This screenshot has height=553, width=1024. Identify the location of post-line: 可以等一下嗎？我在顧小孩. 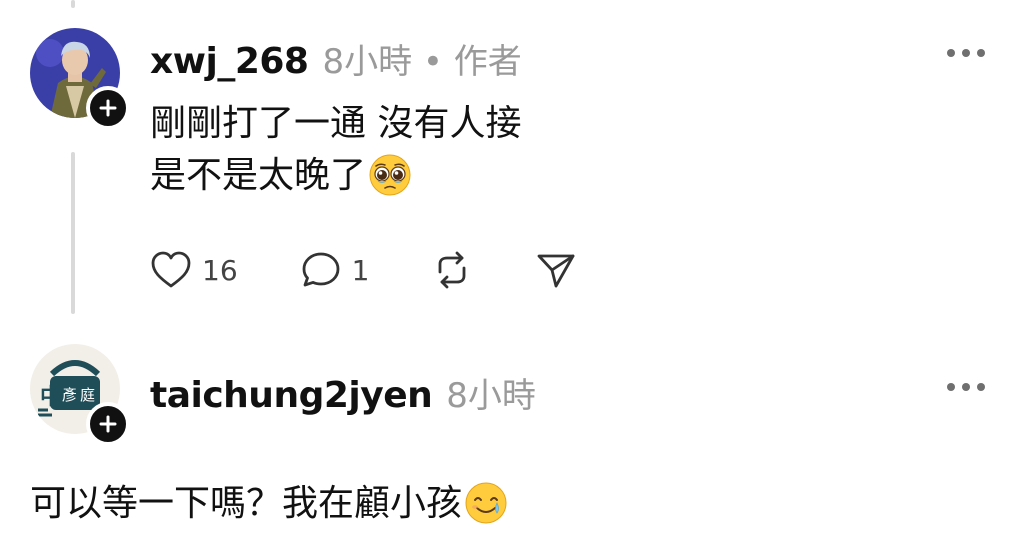
(246, 503).